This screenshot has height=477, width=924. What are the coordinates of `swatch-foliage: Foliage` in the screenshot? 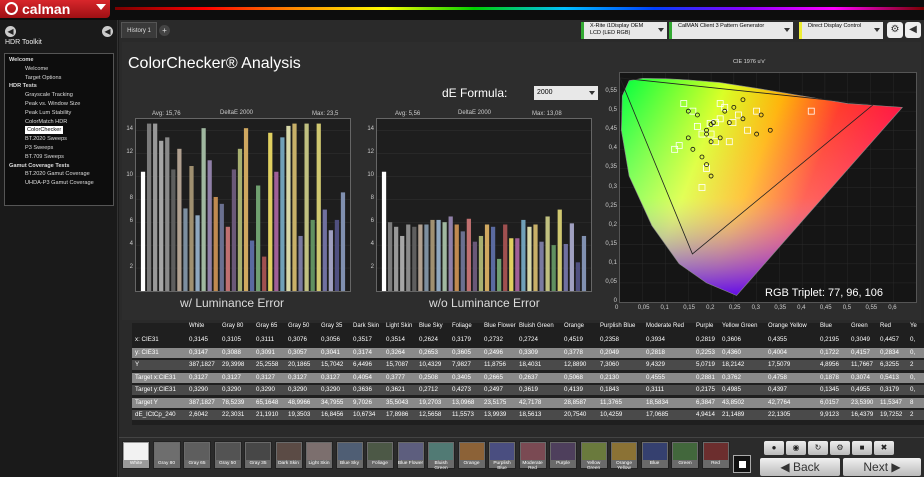 It's located at (380, 455).